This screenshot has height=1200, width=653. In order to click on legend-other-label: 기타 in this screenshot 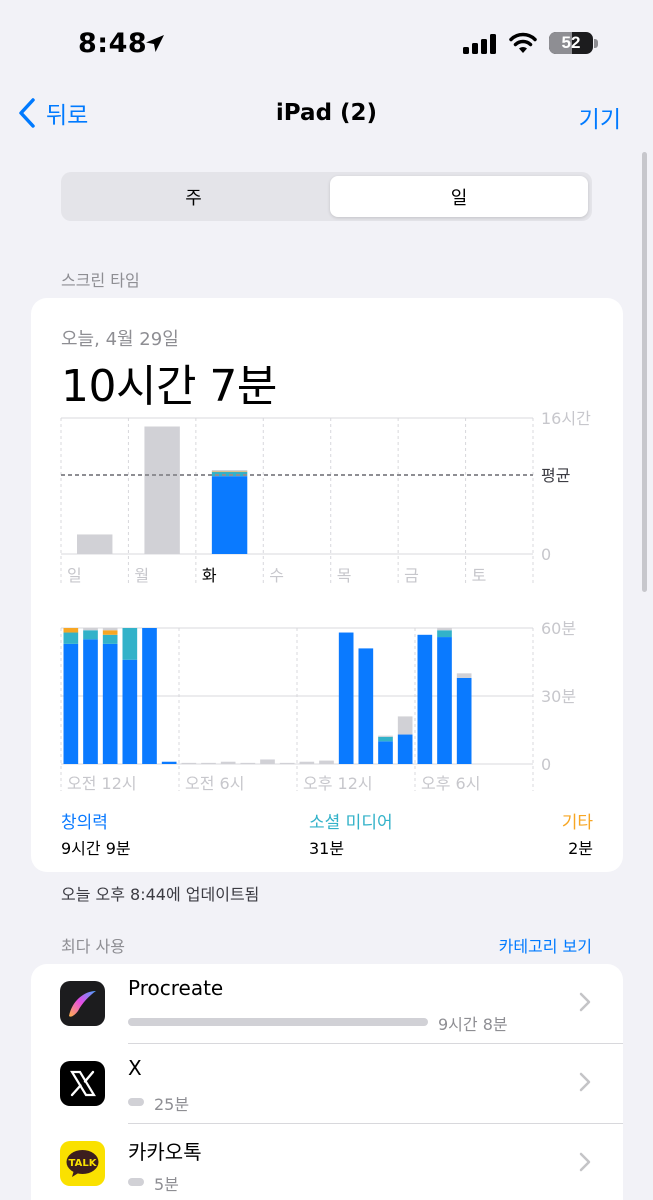, I will do `click(577, 823)`.